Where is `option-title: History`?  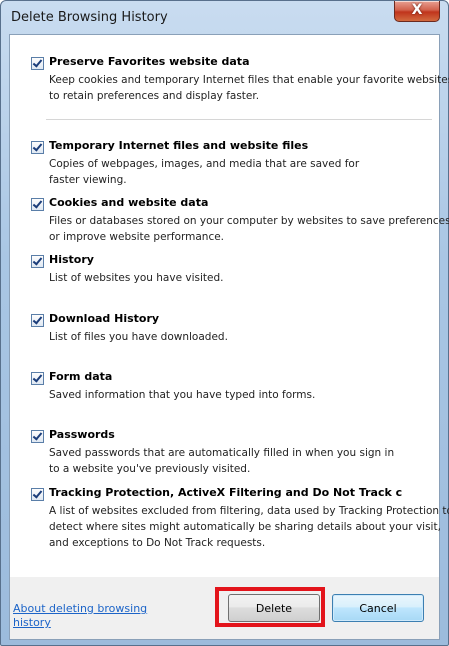 option-title: History is located at coordinates (71, 259).